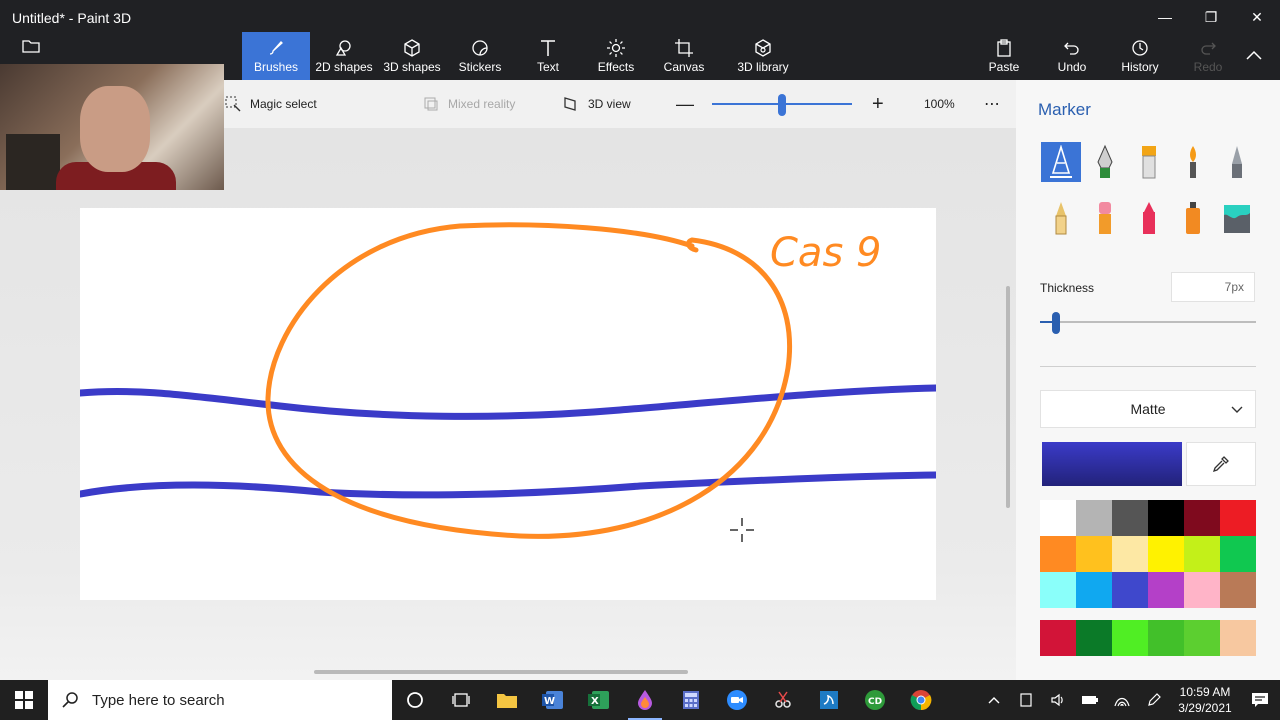 This screenshot has height=720, width=1280. What do you see at coordinates (691, 700) in the screenshot?
I see `taskbar-calculator` at bounding box center [691, 700].